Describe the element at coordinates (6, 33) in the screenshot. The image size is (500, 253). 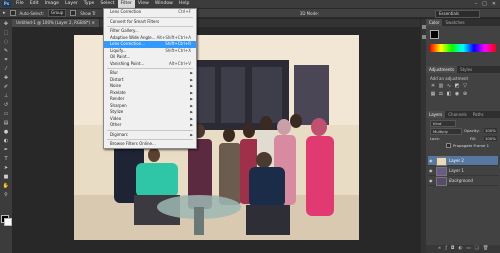
I see `marquee-icon: ⬚` at that location.